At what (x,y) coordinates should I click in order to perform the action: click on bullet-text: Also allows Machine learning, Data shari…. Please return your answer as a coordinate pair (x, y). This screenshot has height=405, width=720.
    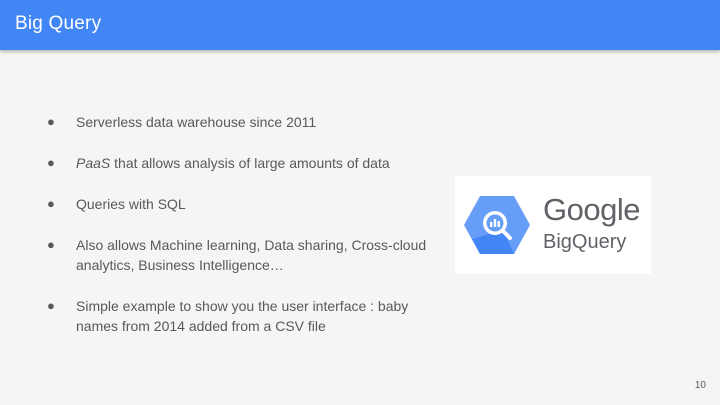
    Looking at the image, I should click on (251, 255).